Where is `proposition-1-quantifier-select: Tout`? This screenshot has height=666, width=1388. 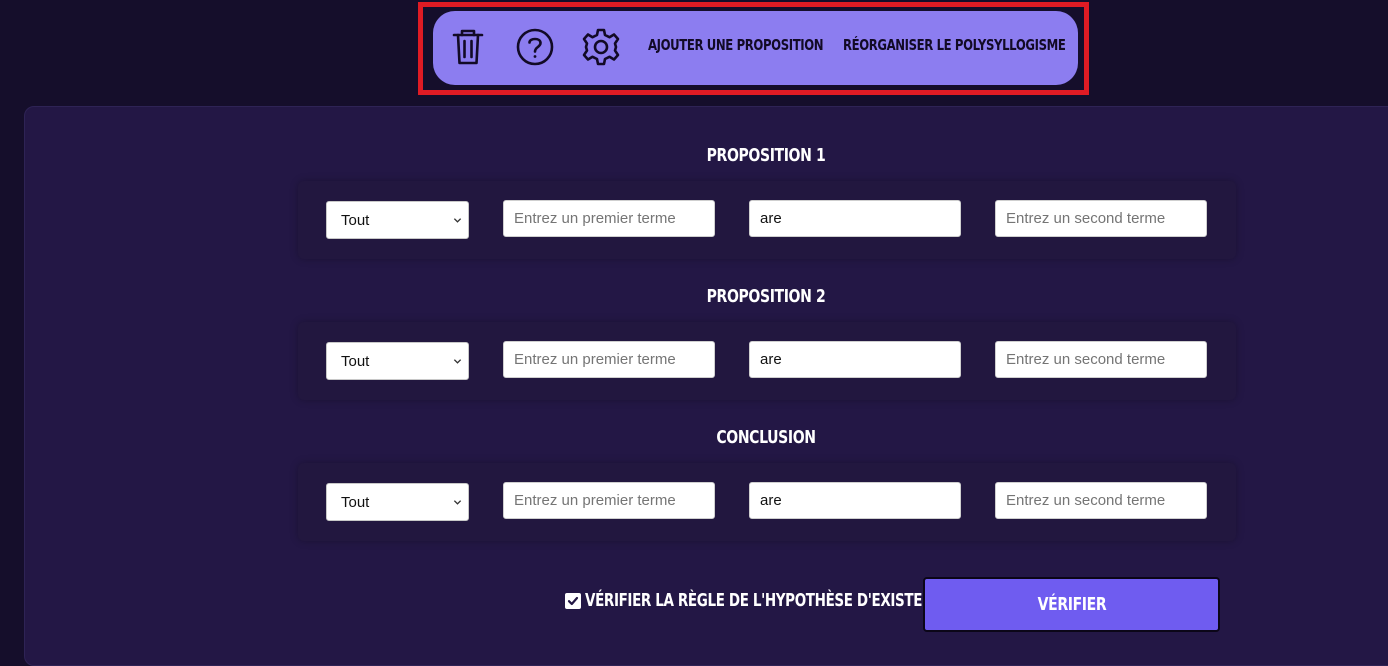
proposition-1-quantifier-select: Tout is located at coordinates (397, 220).